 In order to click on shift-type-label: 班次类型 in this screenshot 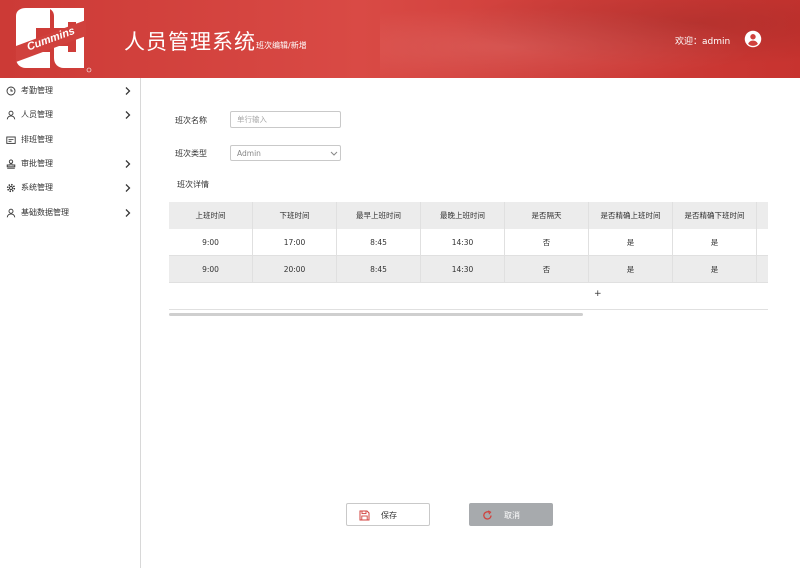, I will do `click(191, 153)`.